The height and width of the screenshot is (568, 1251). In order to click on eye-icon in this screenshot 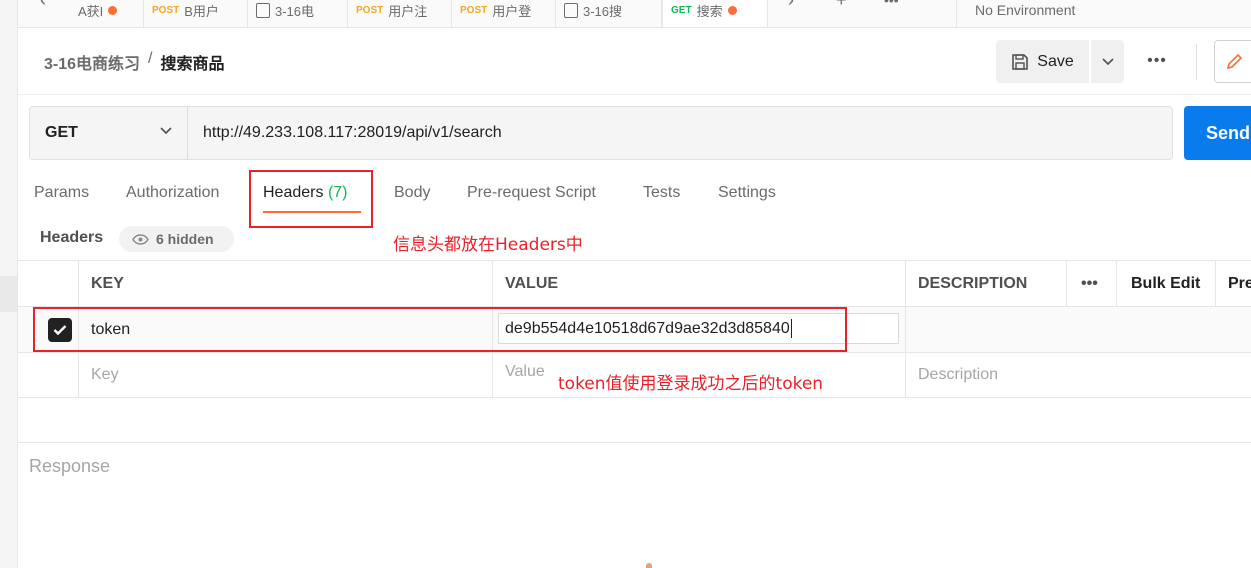, I will do `click(140, 239)`.